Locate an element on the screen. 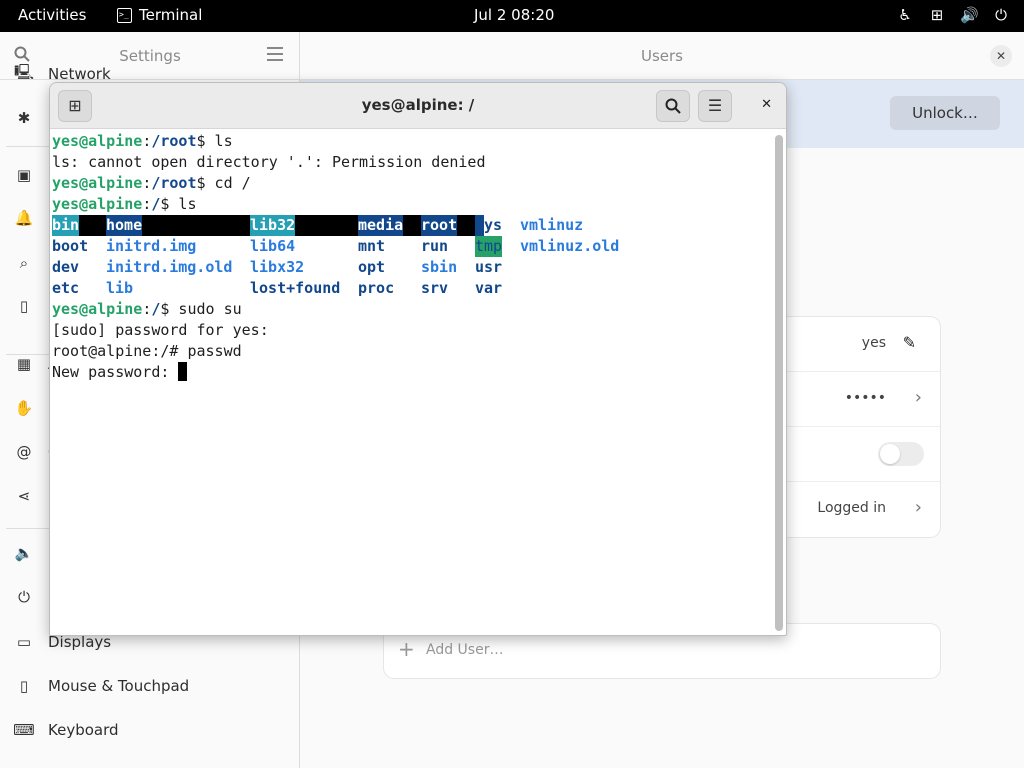 Image resolution: width=1024 pixels, height=768 pixels. sound-icon: 🔈 is located at coordinates (24, 553).